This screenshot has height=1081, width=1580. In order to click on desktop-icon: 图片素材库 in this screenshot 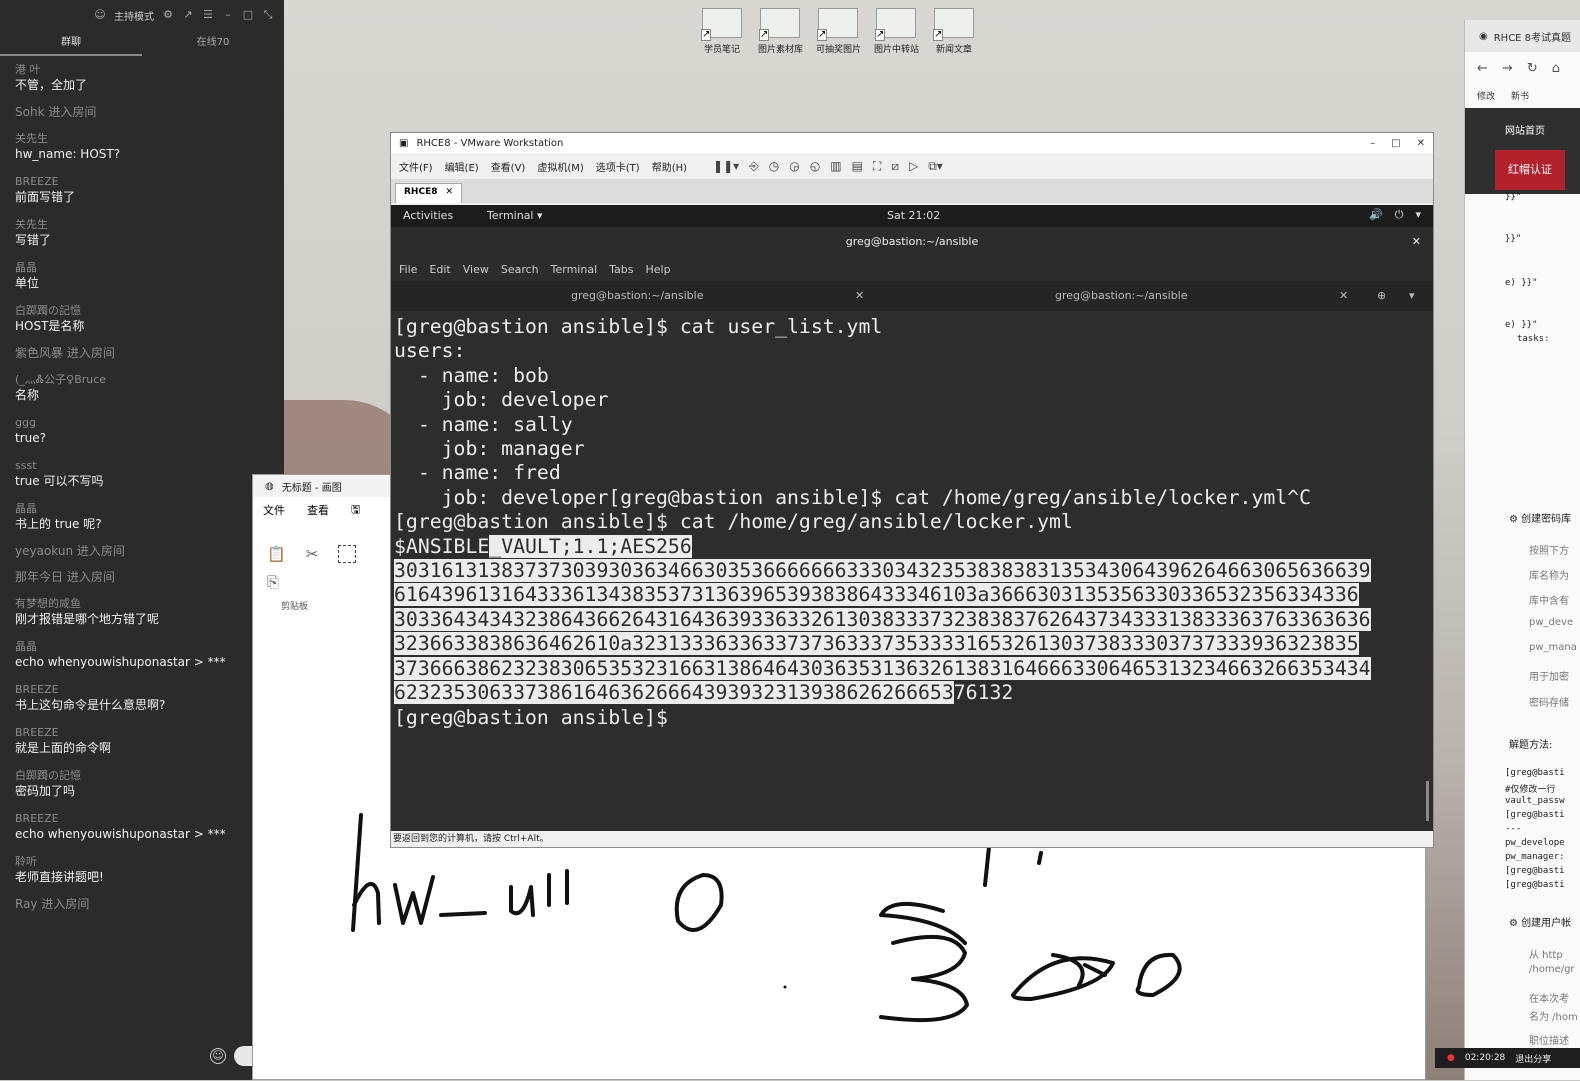, I will do `click(780, 31)`.